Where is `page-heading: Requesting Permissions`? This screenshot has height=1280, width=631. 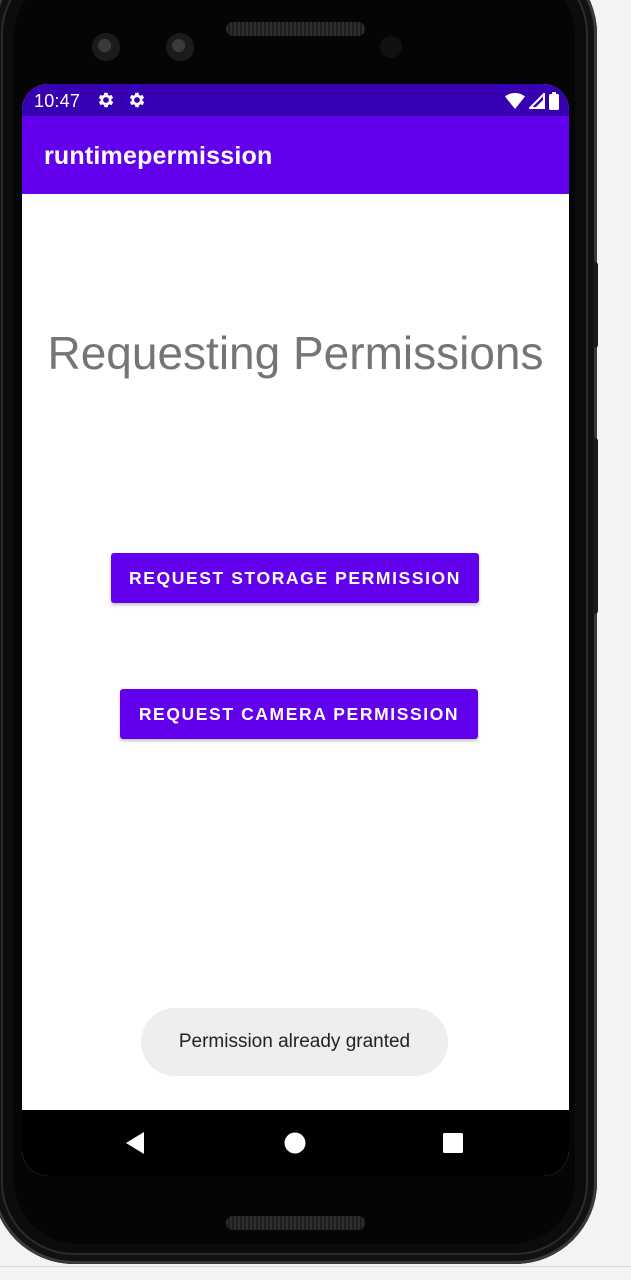 page-heading: Requesting Permissions is located at coordinates (295, 353).